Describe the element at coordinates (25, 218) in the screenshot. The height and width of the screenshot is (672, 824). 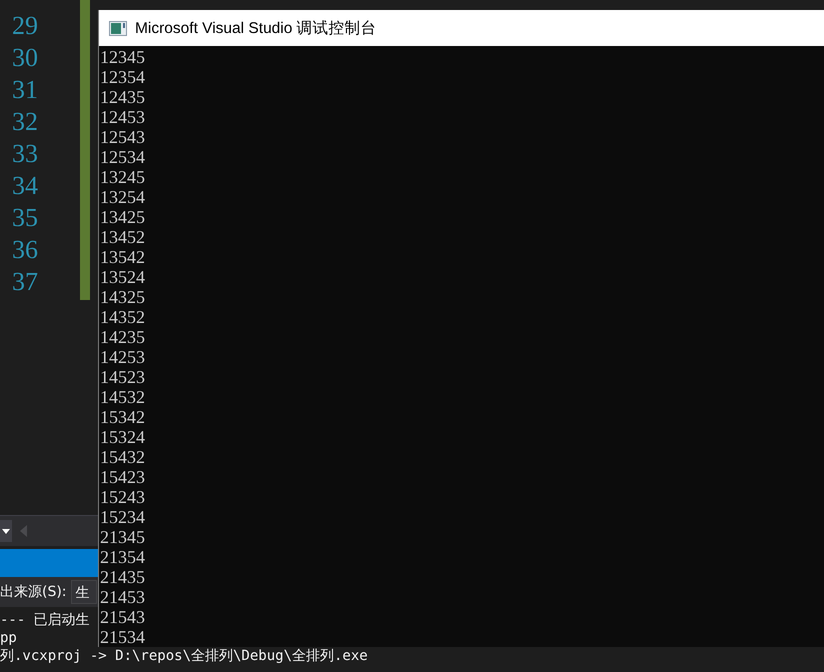
I see `line-number: 35` at that location.